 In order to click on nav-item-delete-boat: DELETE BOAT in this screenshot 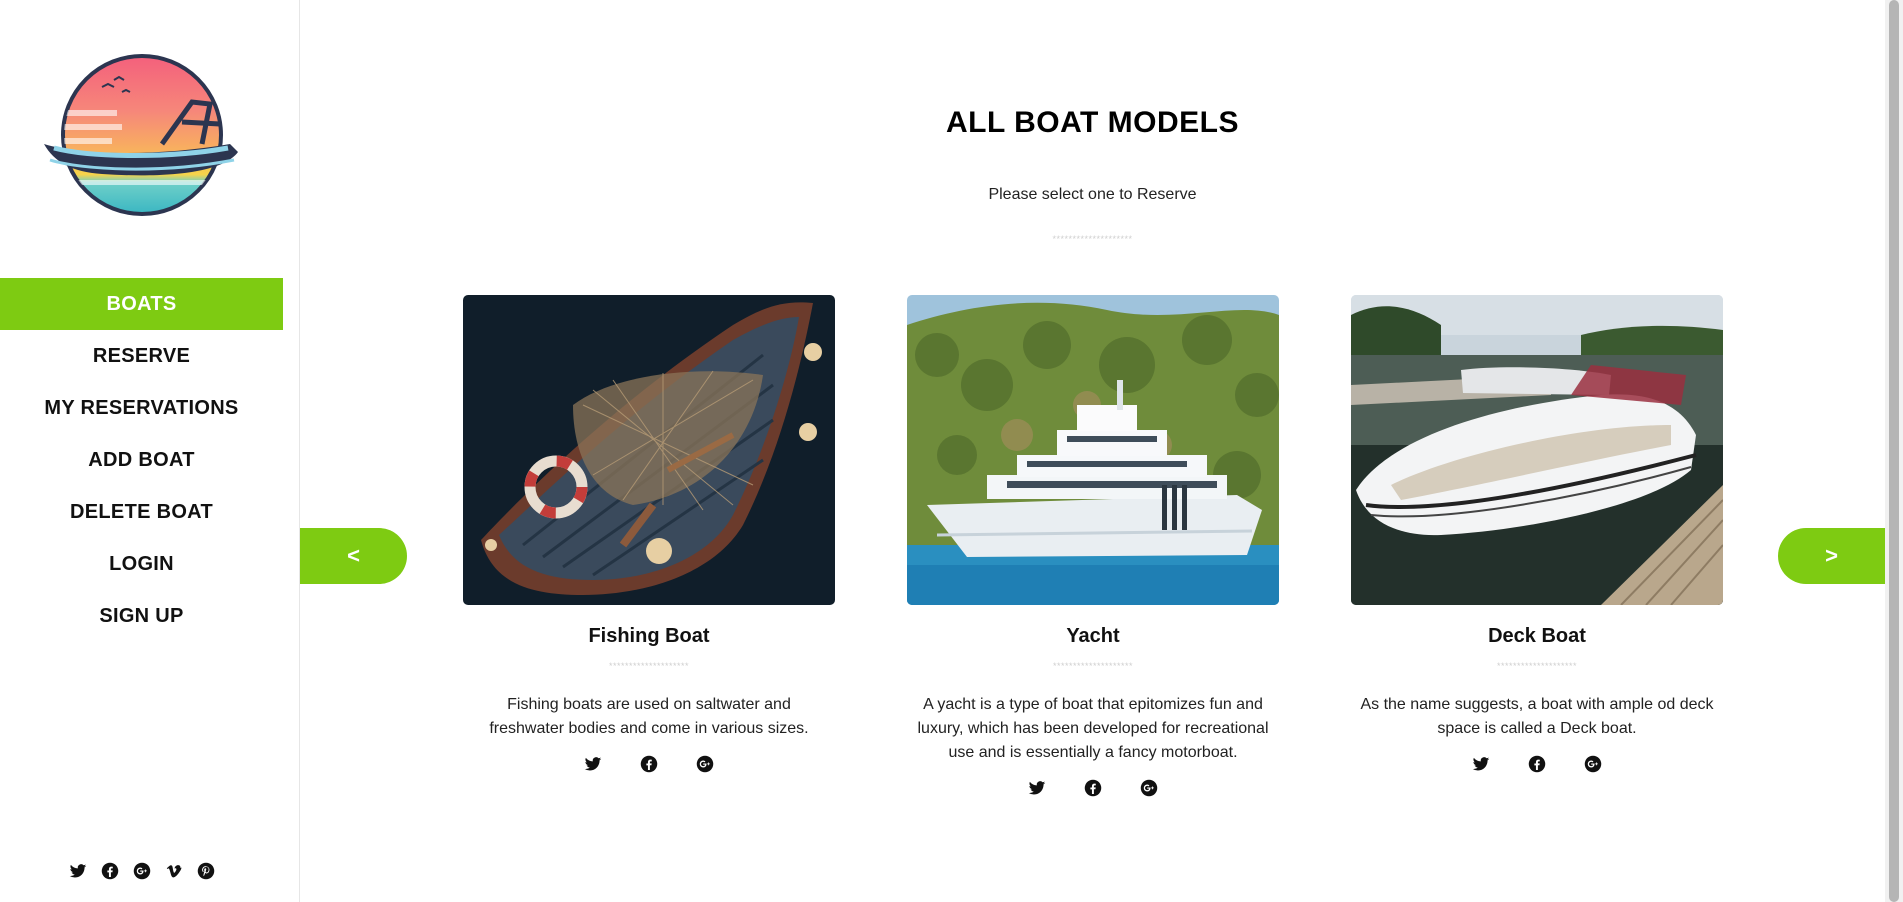, I will do `click(141, 512)`.